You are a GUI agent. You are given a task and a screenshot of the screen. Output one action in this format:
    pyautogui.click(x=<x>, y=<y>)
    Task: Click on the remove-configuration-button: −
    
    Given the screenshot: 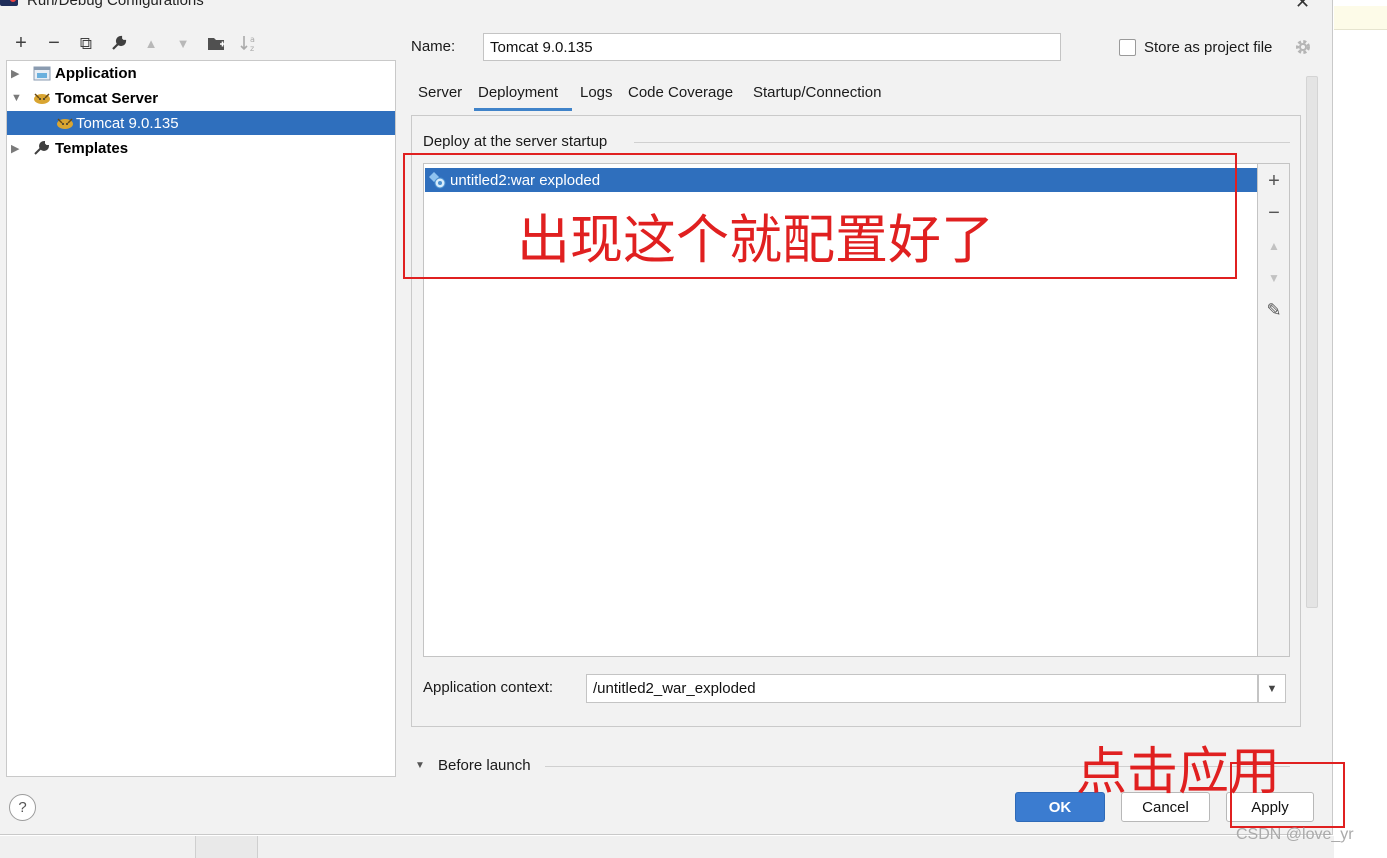 What is the action you would take?
    pyautogui.click(x=54, y=43)
    